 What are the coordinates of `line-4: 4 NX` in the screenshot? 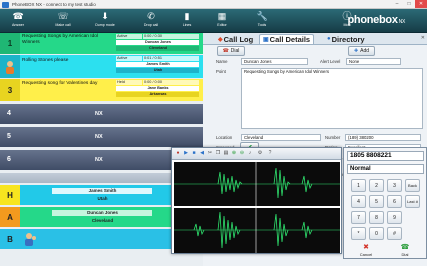 It's located at (101, 114).